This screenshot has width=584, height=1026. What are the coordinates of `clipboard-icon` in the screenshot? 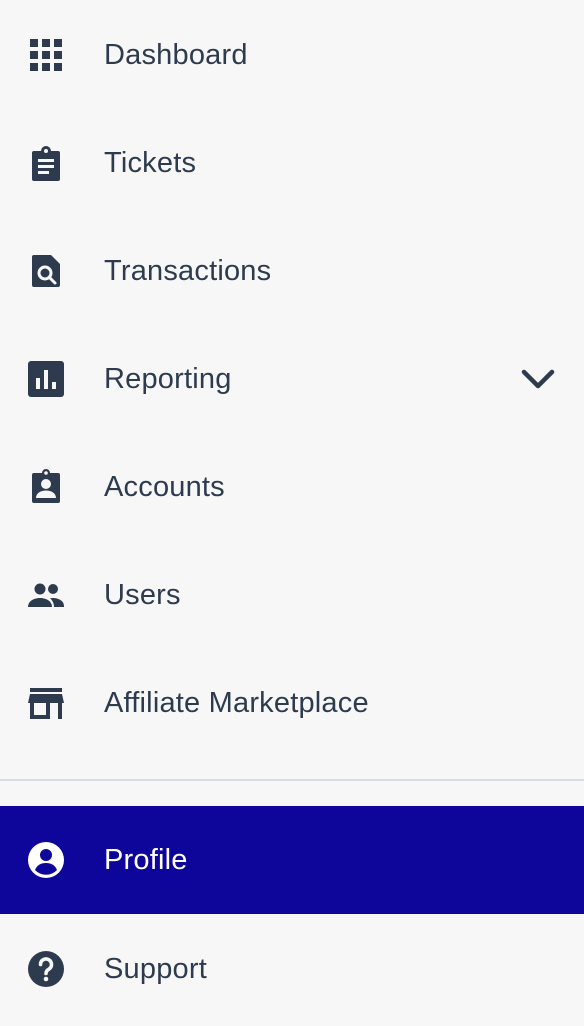 It's located at (46, 163).